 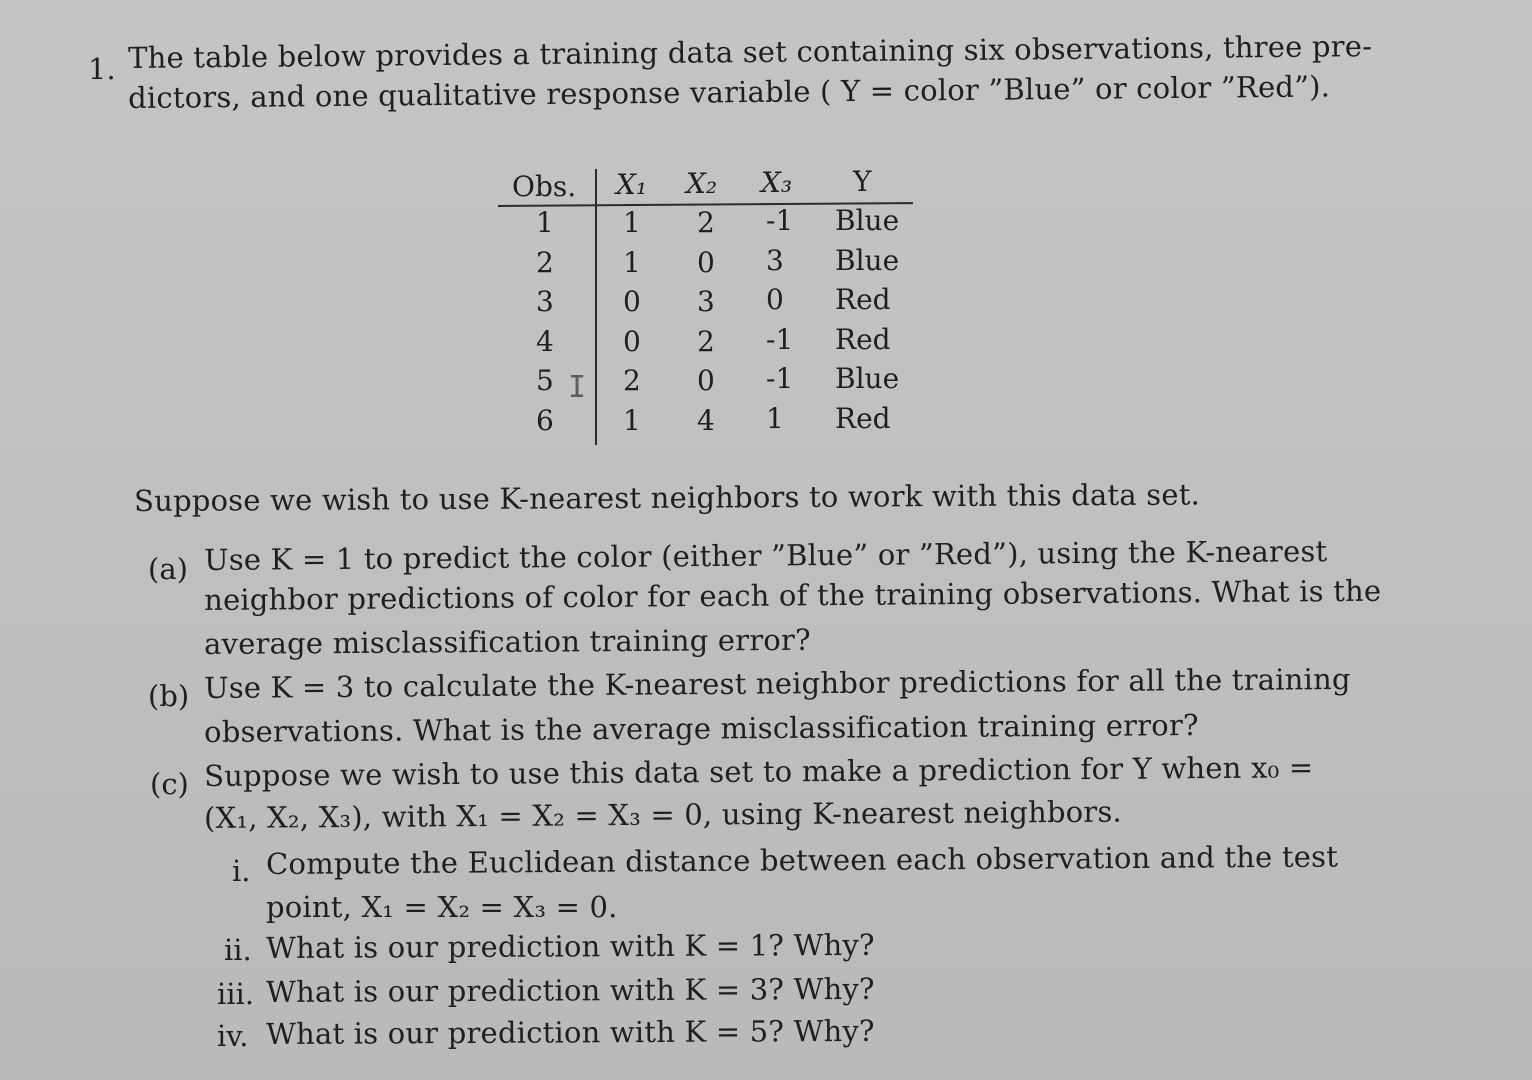 I want to click on subpart-iii-label: iii., so click(x=236, y=994).